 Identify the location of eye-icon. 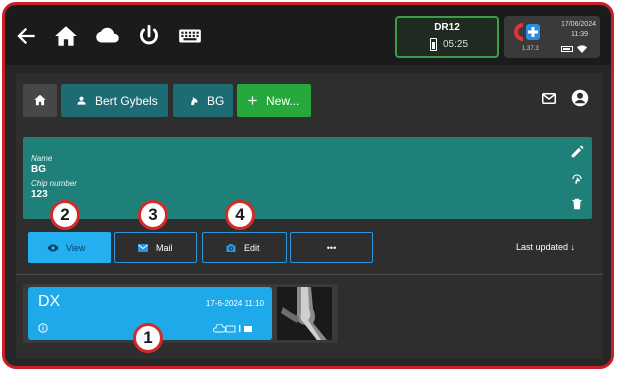
(53, 247).